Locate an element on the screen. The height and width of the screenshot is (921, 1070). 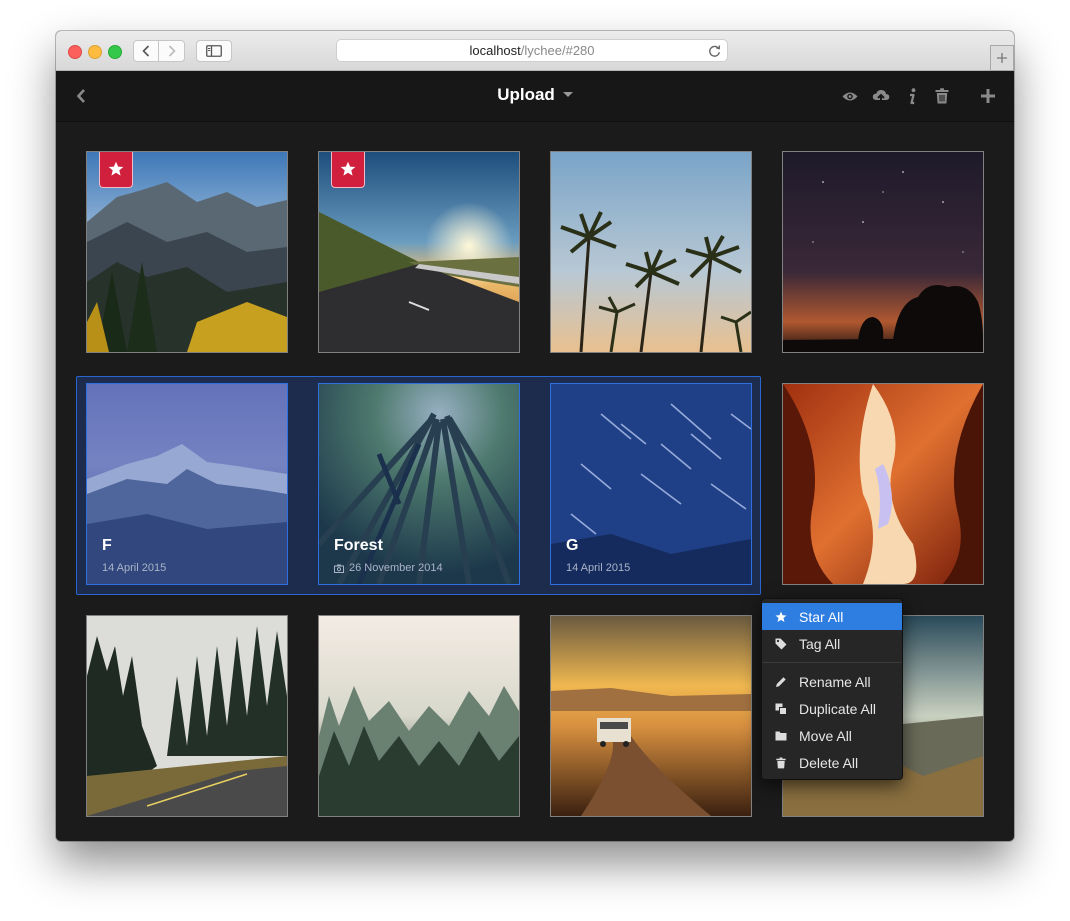
eye-icon is located at coordinates (850, 96).